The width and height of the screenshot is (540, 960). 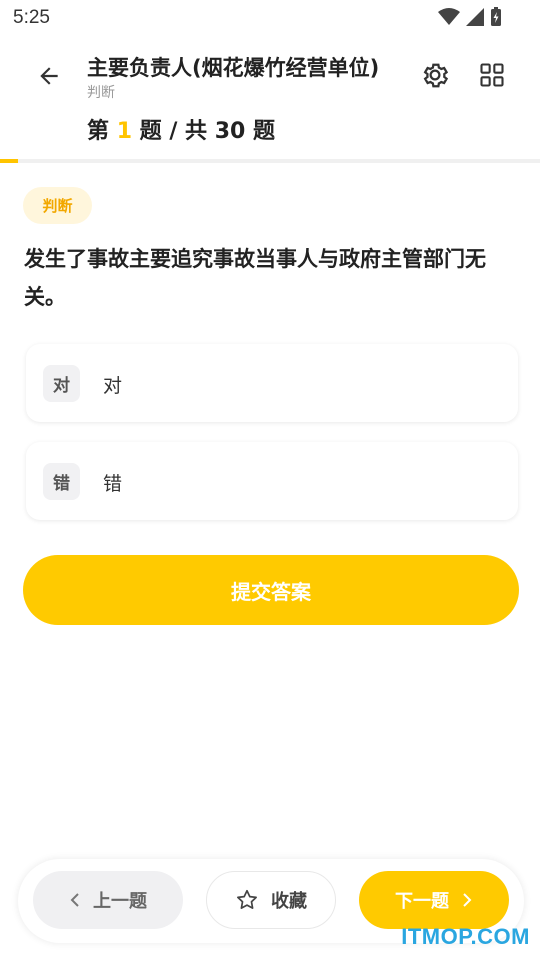 I want to click on watermark: ITMOP.COM, so click(x=465, y=936).